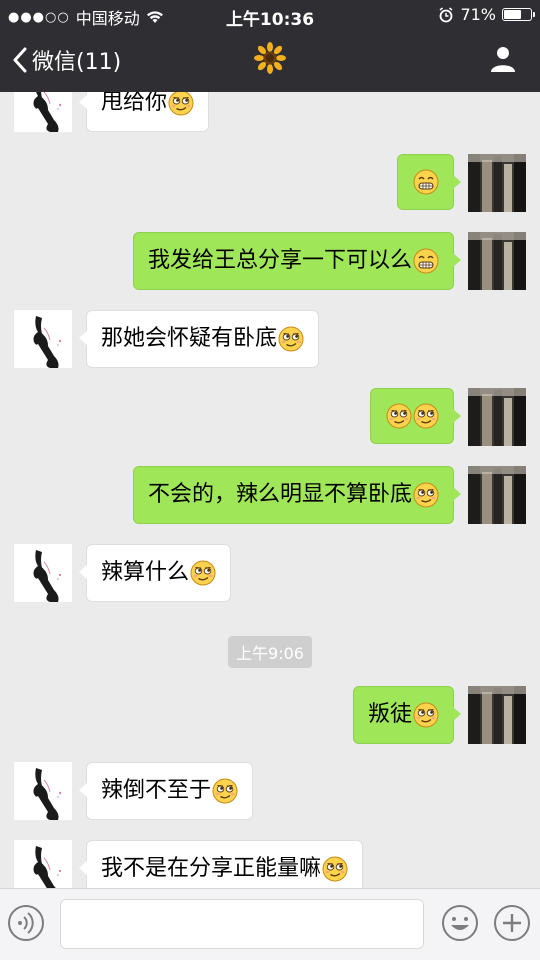 The image size is (540, 960). Describe the element at coordinates (26, 923) in the screenshot. I see `voice-icon` at that location.